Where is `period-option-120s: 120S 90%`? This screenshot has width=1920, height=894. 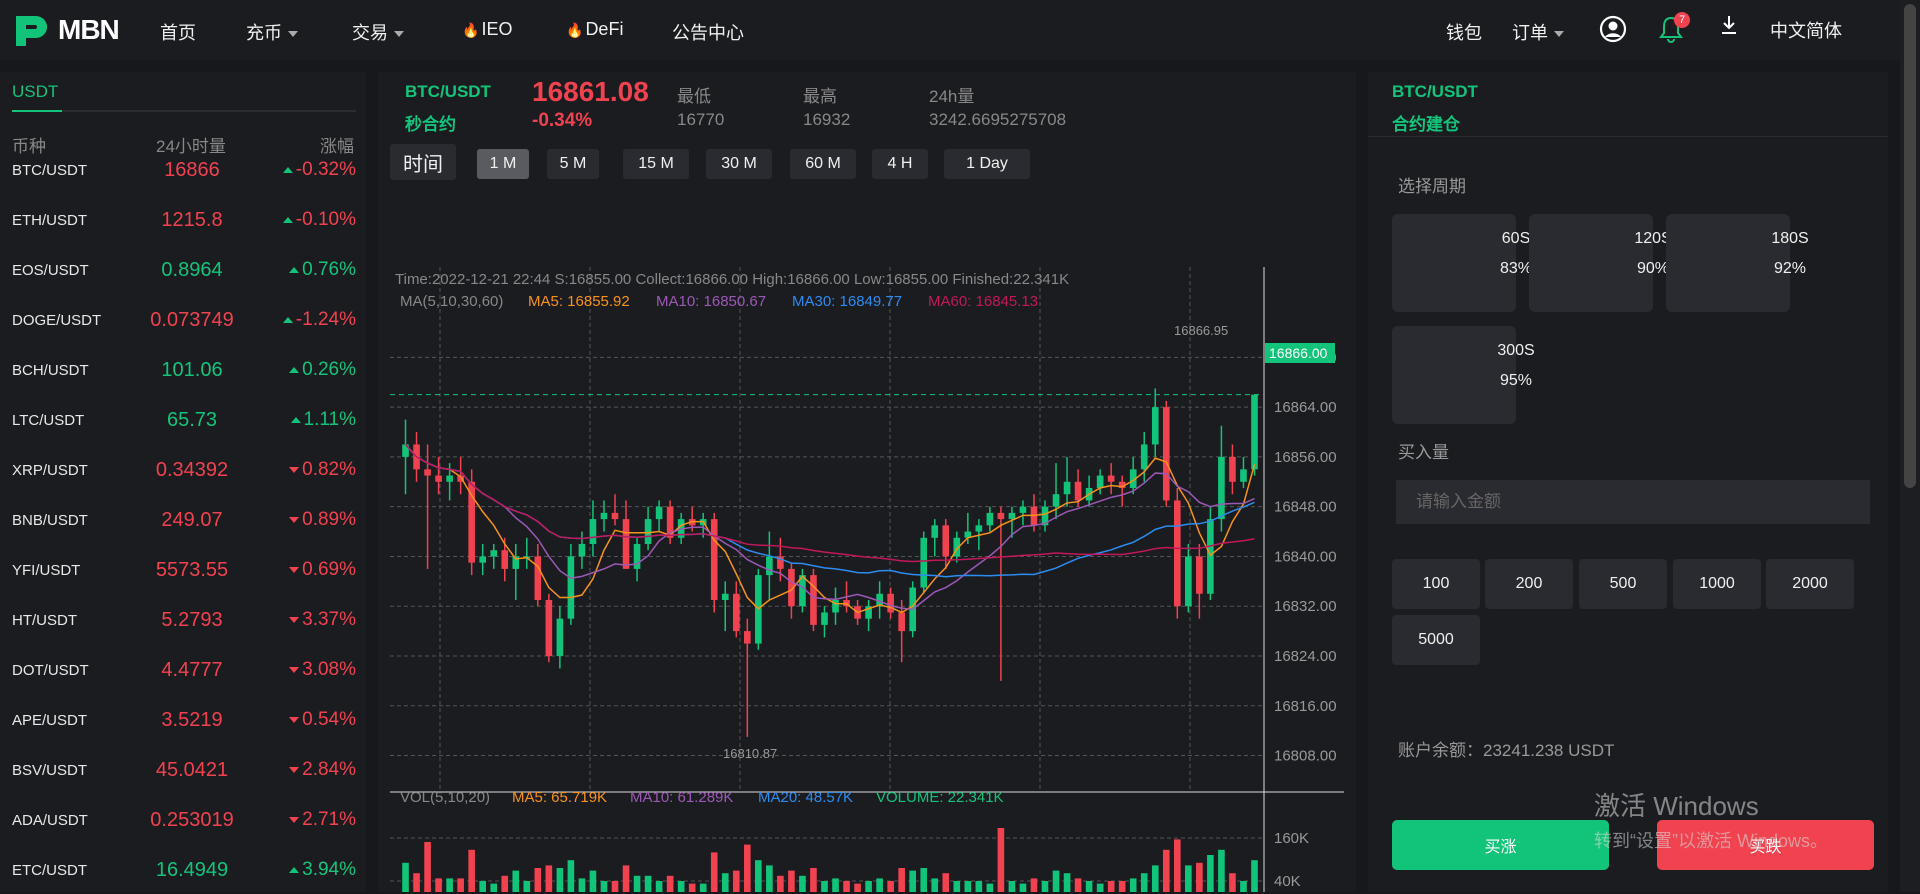
period-option-120s: 120S 90% is located at coordinates (1600, 263).